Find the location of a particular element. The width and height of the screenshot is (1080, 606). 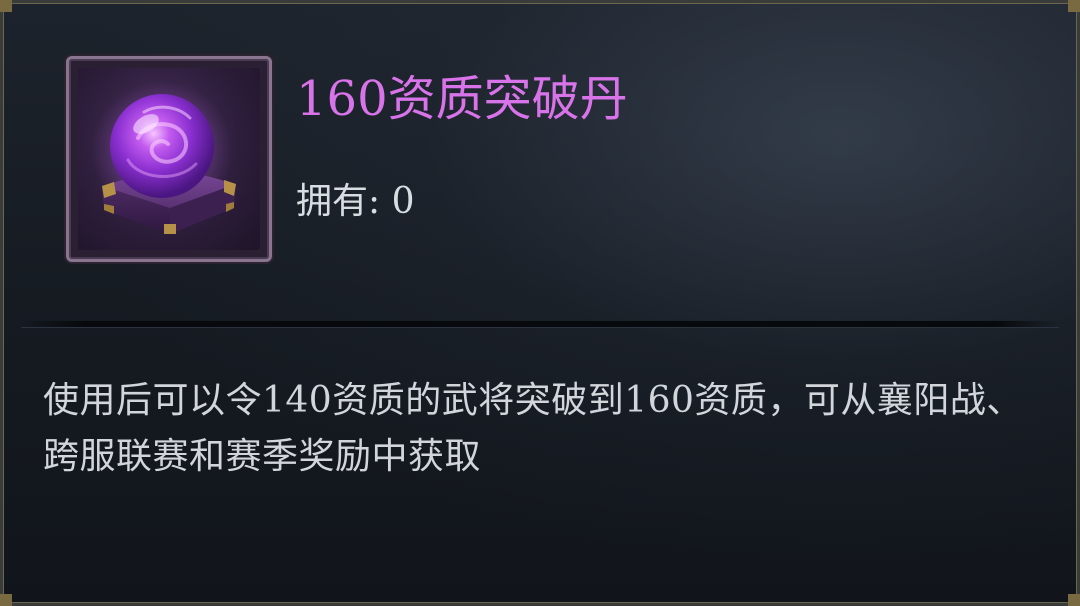

item-icon-background is located at coordinates (169, 159).